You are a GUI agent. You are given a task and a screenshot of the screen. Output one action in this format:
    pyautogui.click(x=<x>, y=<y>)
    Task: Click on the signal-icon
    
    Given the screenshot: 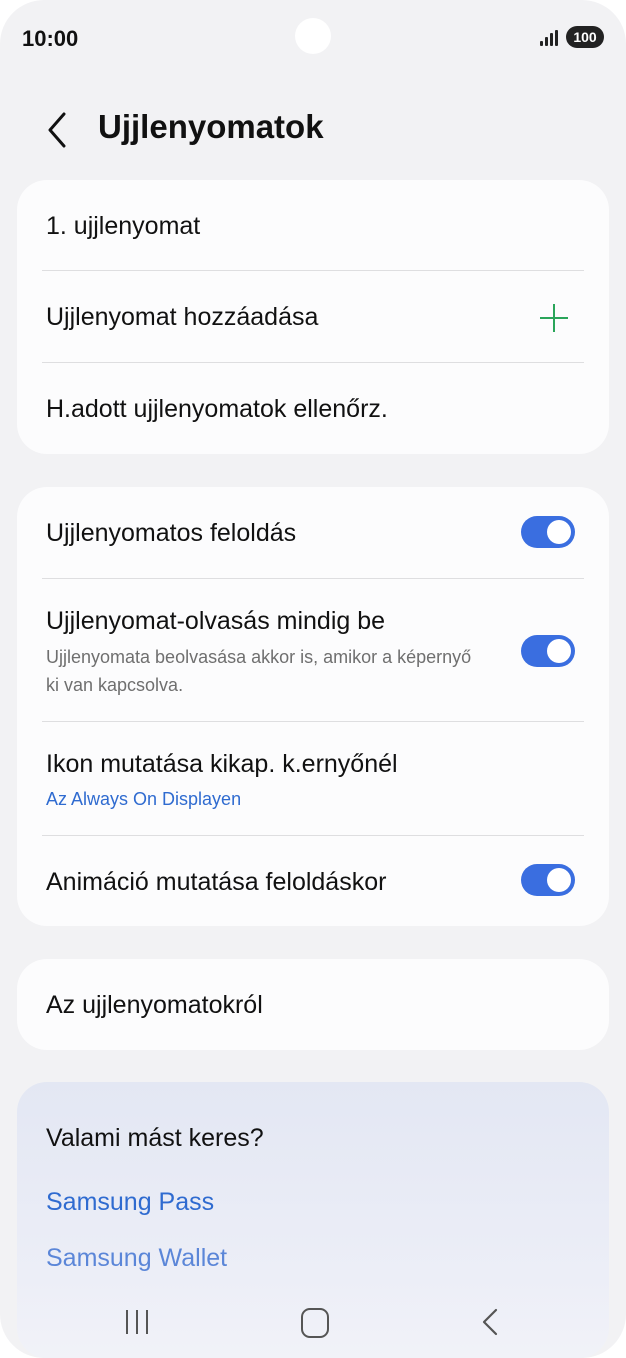 What is the action you would take?
    pyautogui.click(x=551, y=38)
    